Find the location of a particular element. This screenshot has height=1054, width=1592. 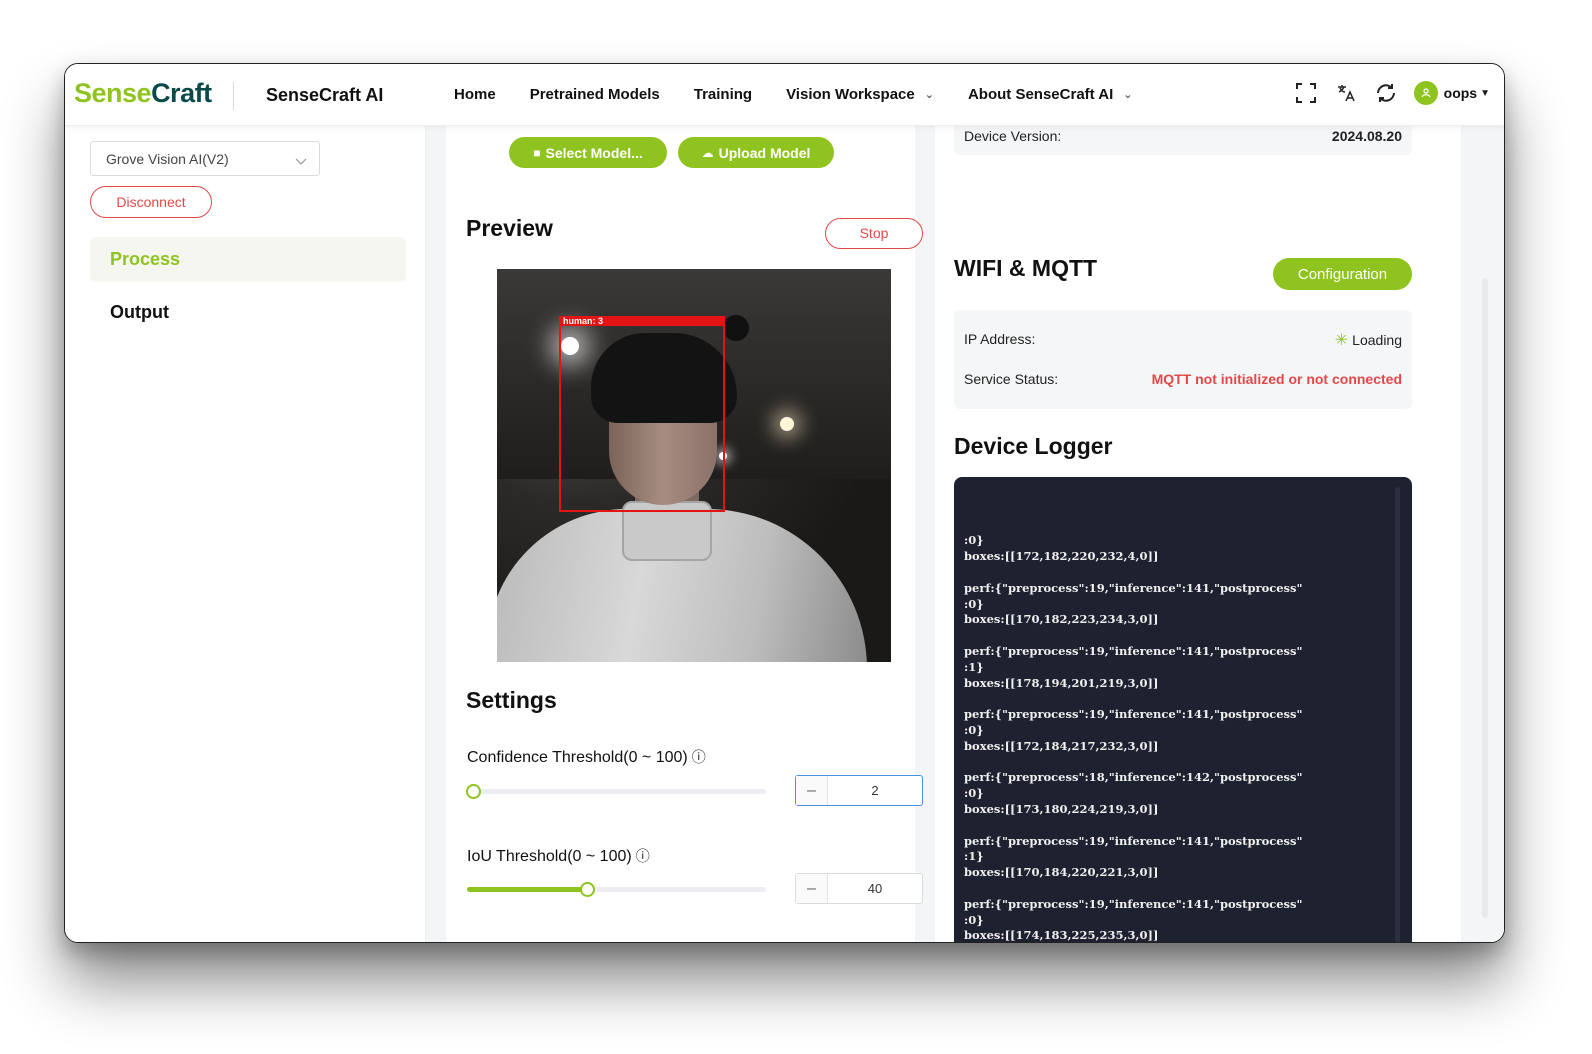

nav-about: About SenseCraft AI ⌄ is located at coordinates (1050, 94).